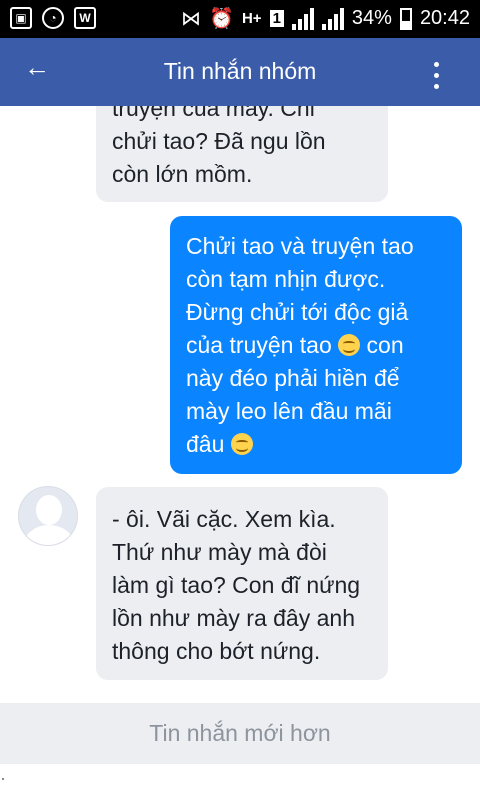 The image size is (480, 800). I want to click on message-line-with-emoji: của truyện tao con, so click(316, 345).